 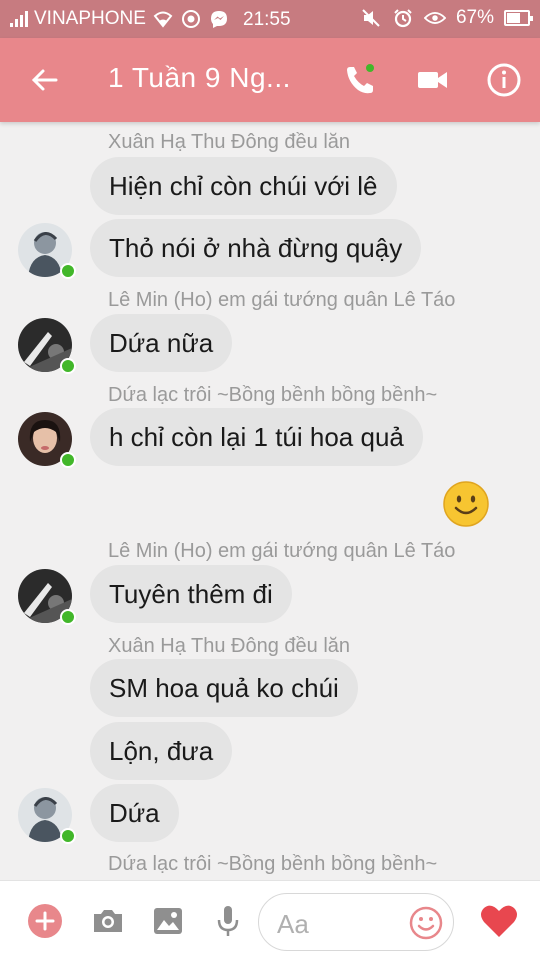 What do you see at coordinates (134, 813) in the screenshot?
I see `message-bubble: Dứa` at bounding box center [134, 813].